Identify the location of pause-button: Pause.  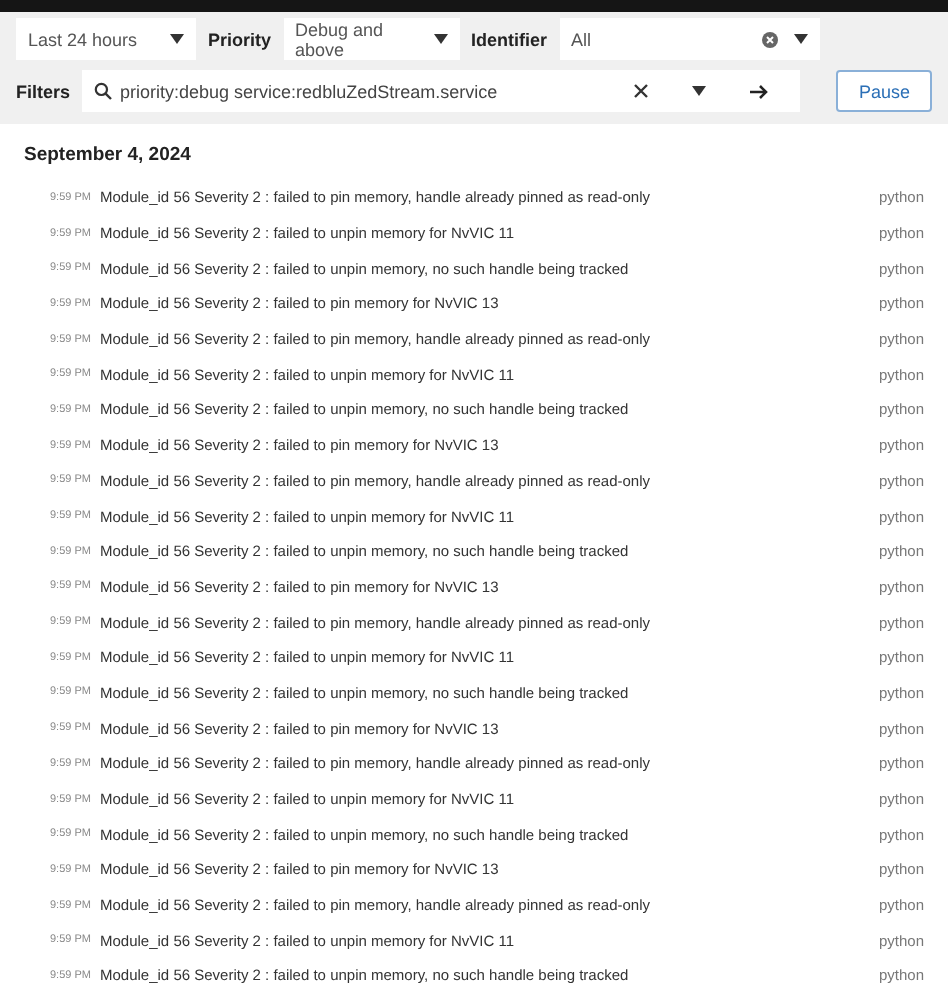
(884, 91).